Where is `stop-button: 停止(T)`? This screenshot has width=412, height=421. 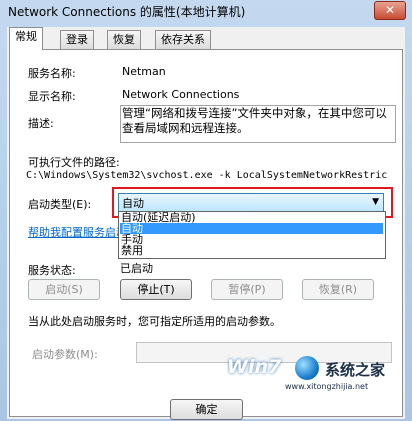
stop-button: 停止(T) is located at coordinates (156, 289).